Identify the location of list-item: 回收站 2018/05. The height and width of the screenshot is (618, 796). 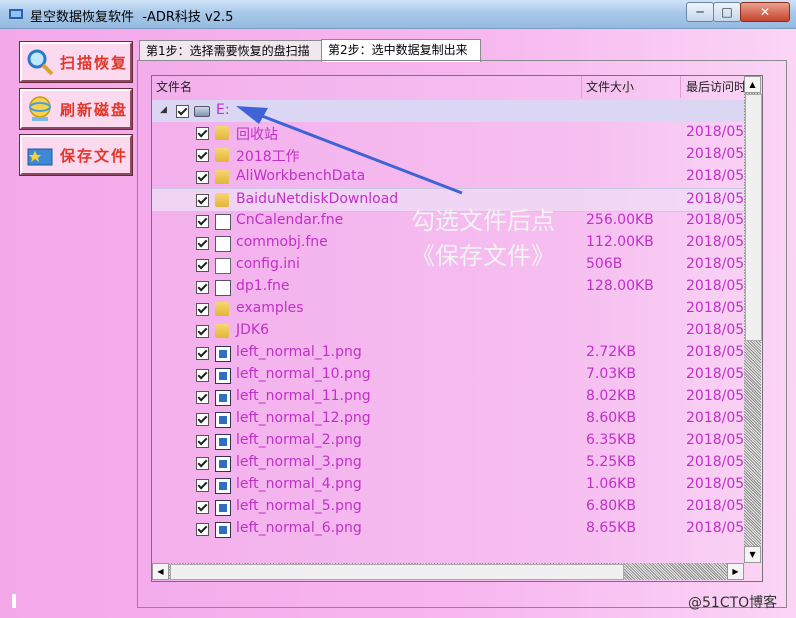
(457, 133).